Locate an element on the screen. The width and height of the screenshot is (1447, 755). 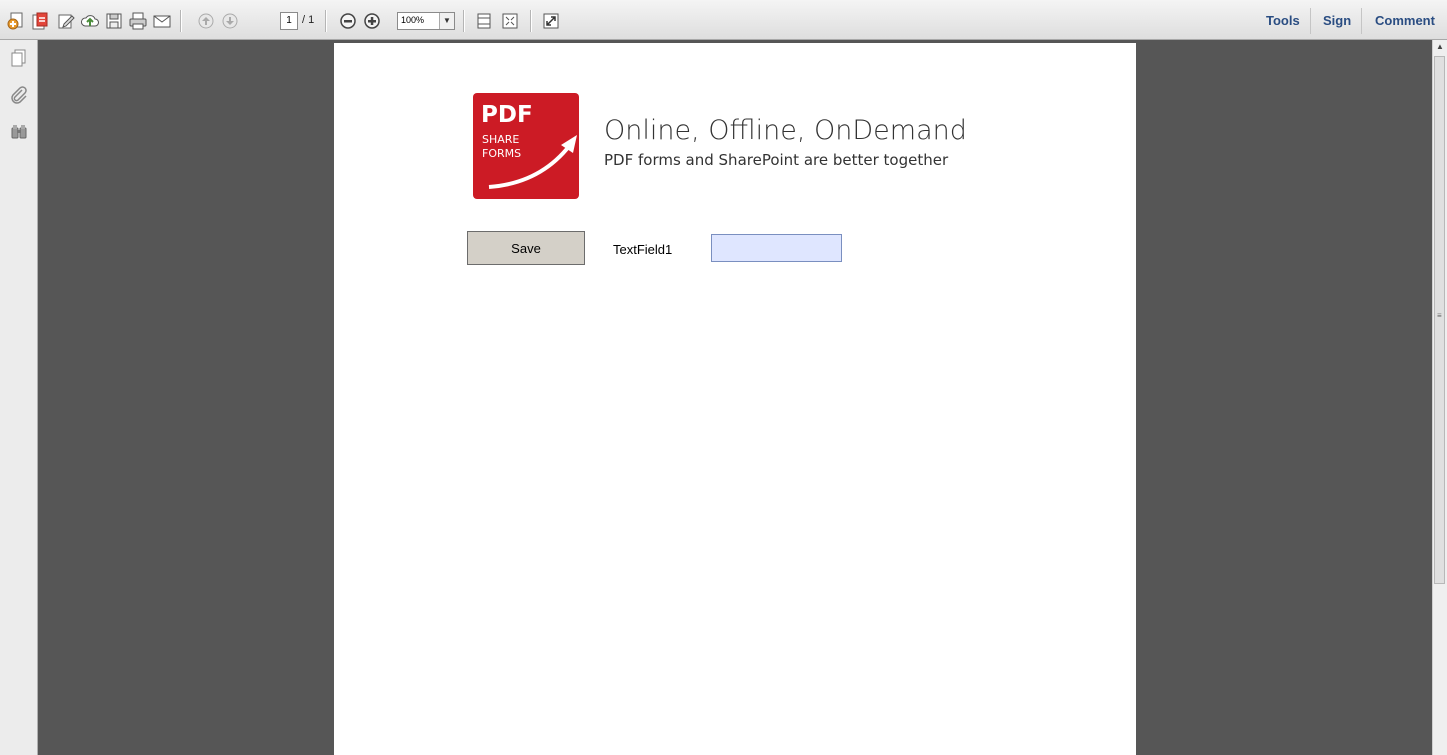
navigation-panel is located at coordinates (19, 397).